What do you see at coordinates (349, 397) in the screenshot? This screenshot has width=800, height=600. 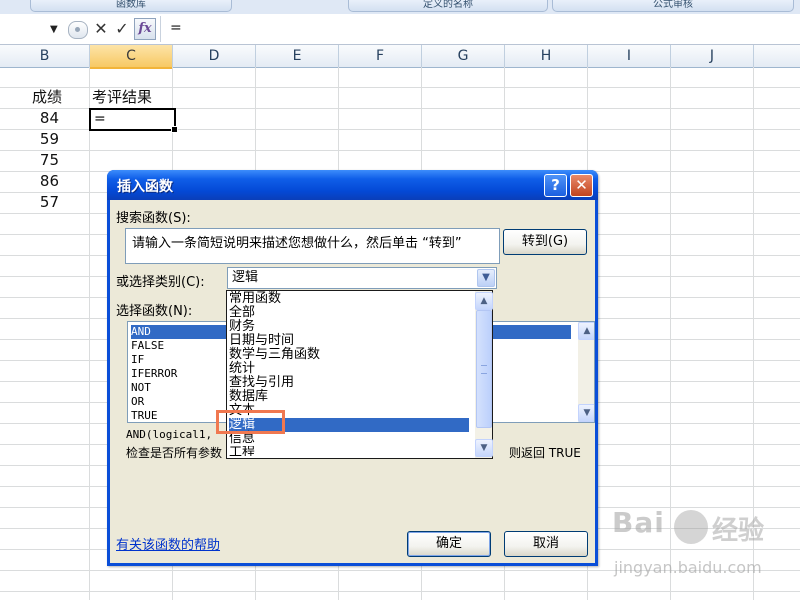 I see `category-option: 数据库` at bounding box center [349, 397].